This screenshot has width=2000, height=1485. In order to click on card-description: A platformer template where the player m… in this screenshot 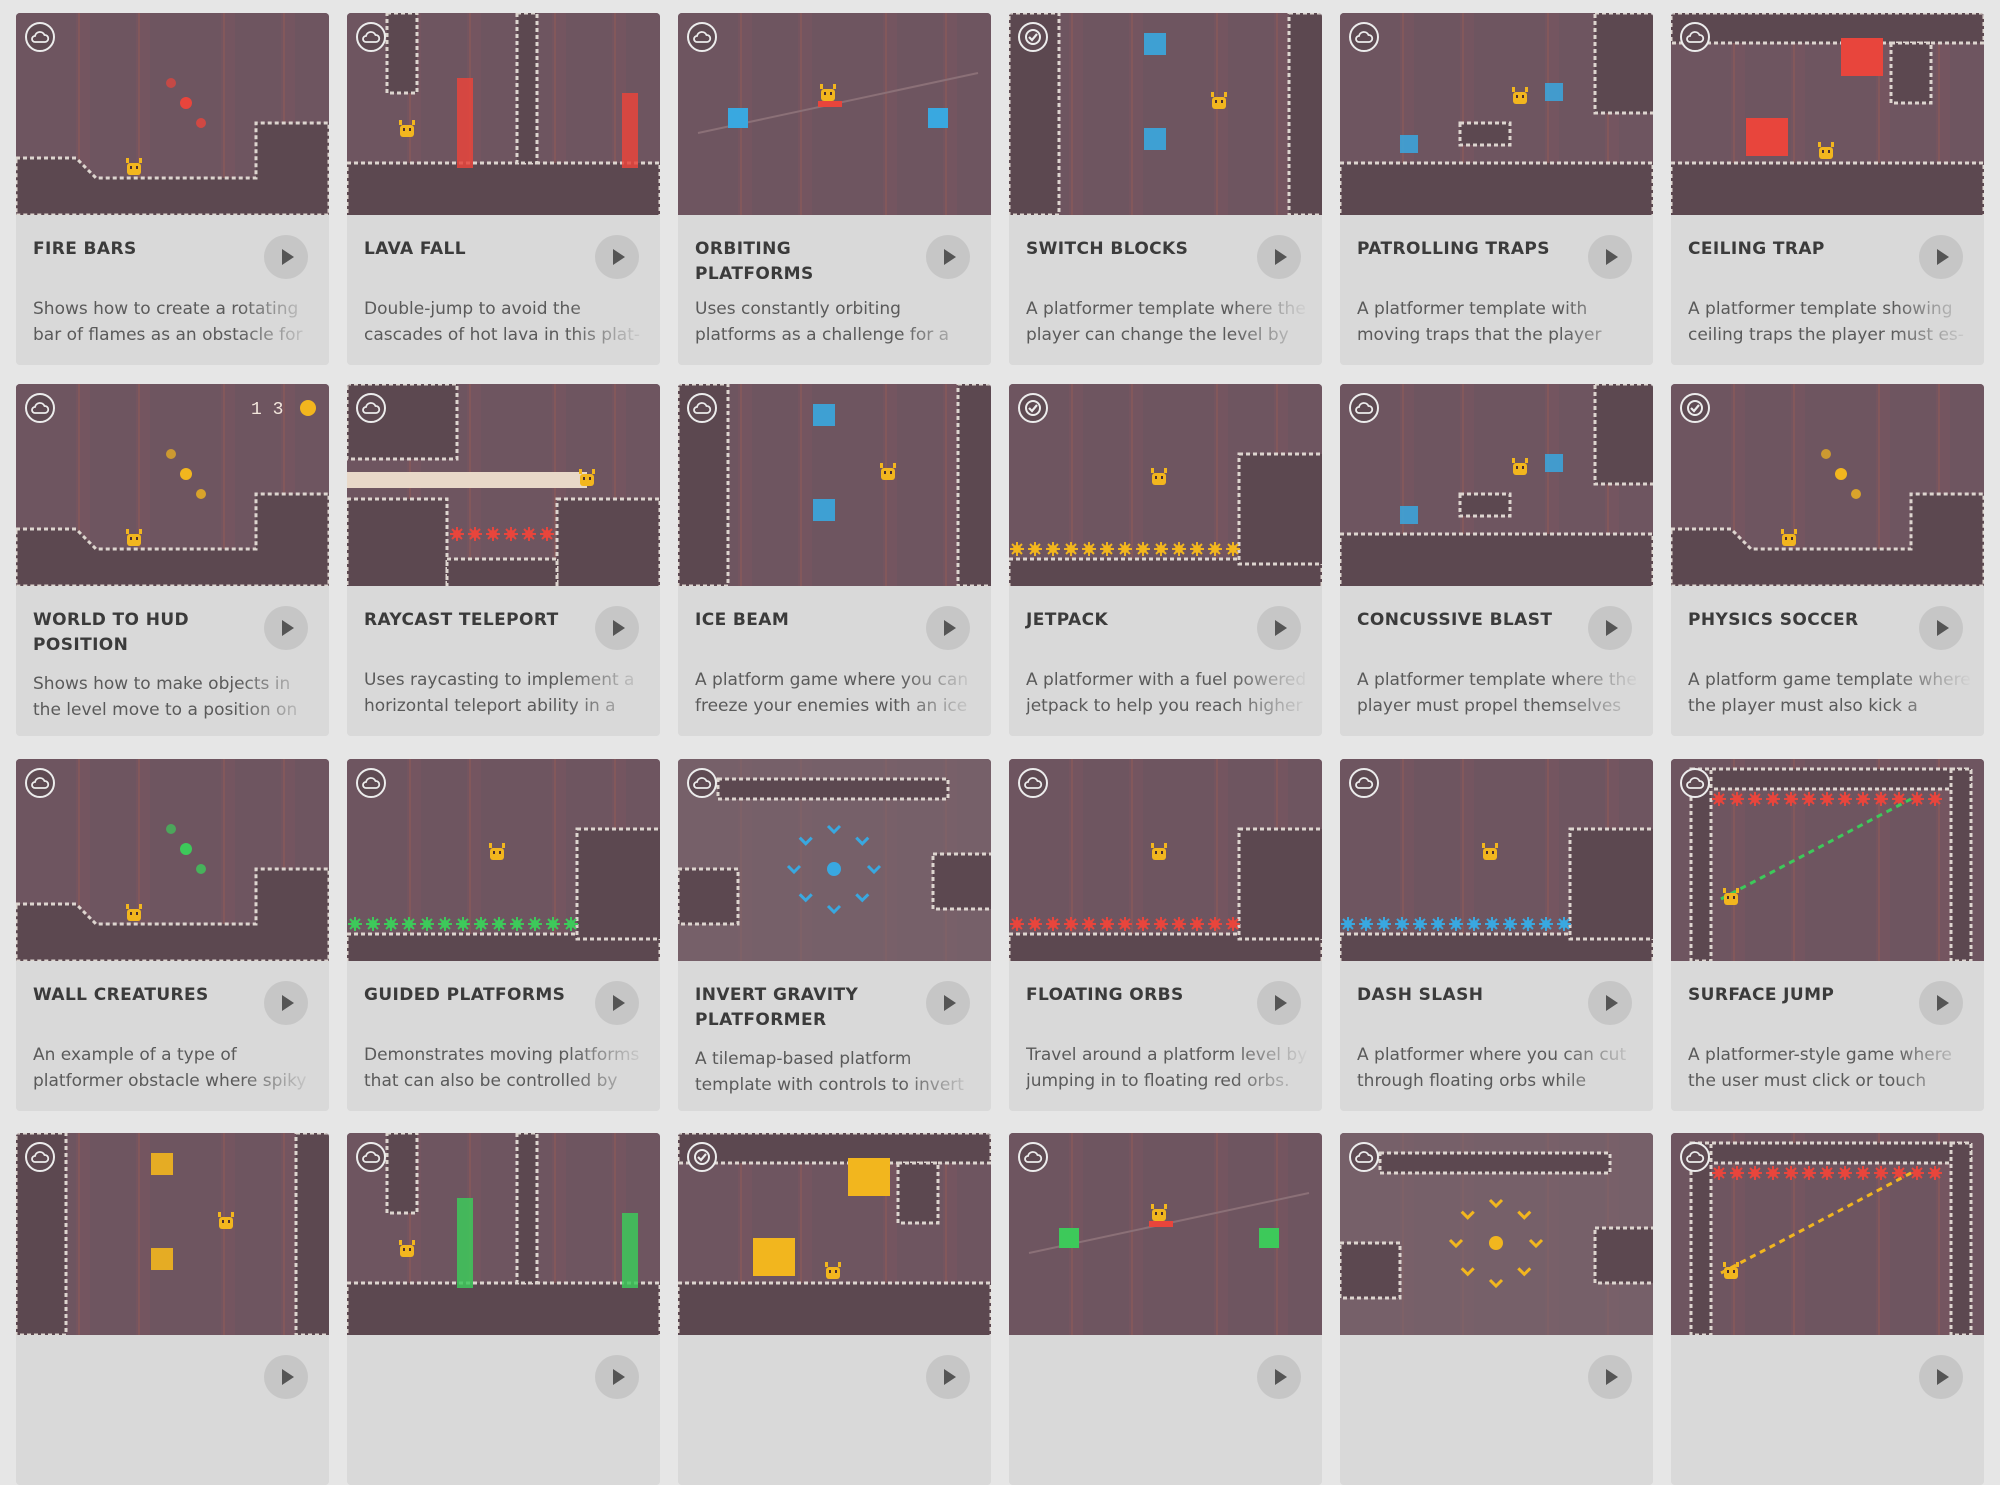, I will do `click(1497, 693)`.